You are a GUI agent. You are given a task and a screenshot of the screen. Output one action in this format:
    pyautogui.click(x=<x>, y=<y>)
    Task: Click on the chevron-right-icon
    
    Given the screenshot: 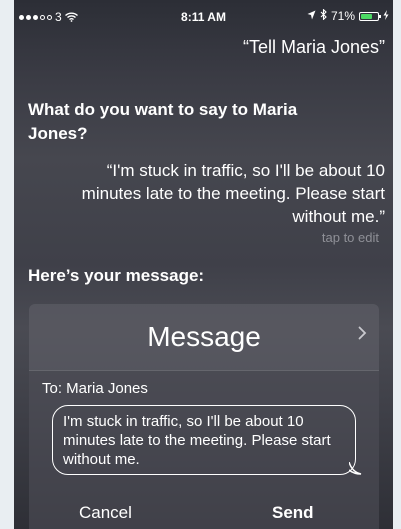 What is the action you would take?
    pyautogui.click(x=362, y=335)
    